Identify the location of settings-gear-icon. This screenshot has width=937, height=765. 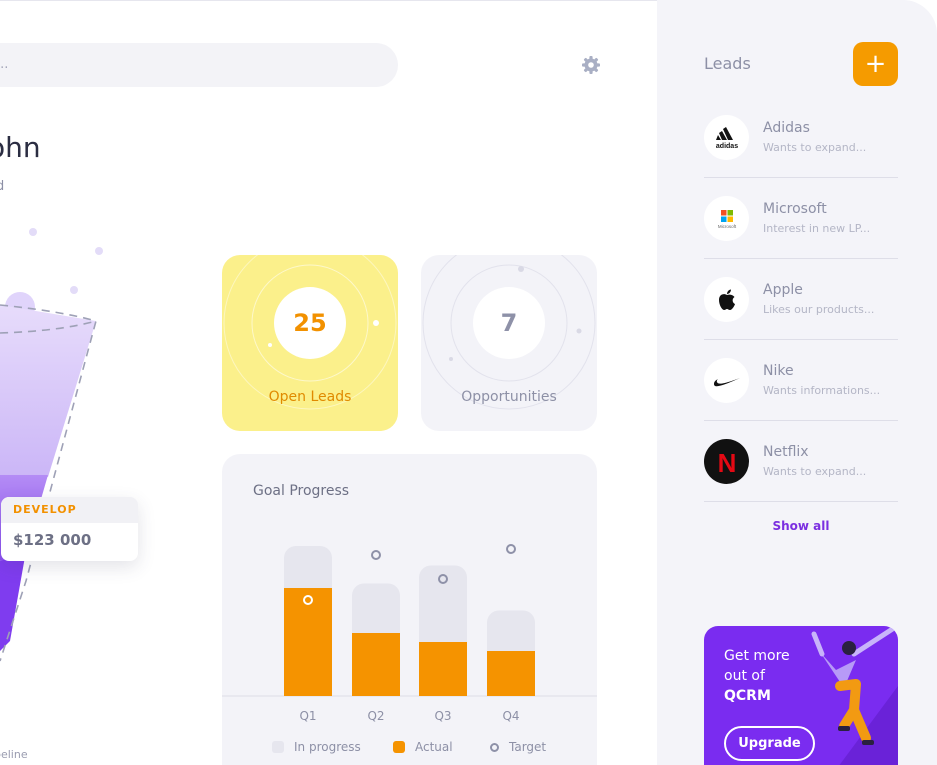
(591, 65).